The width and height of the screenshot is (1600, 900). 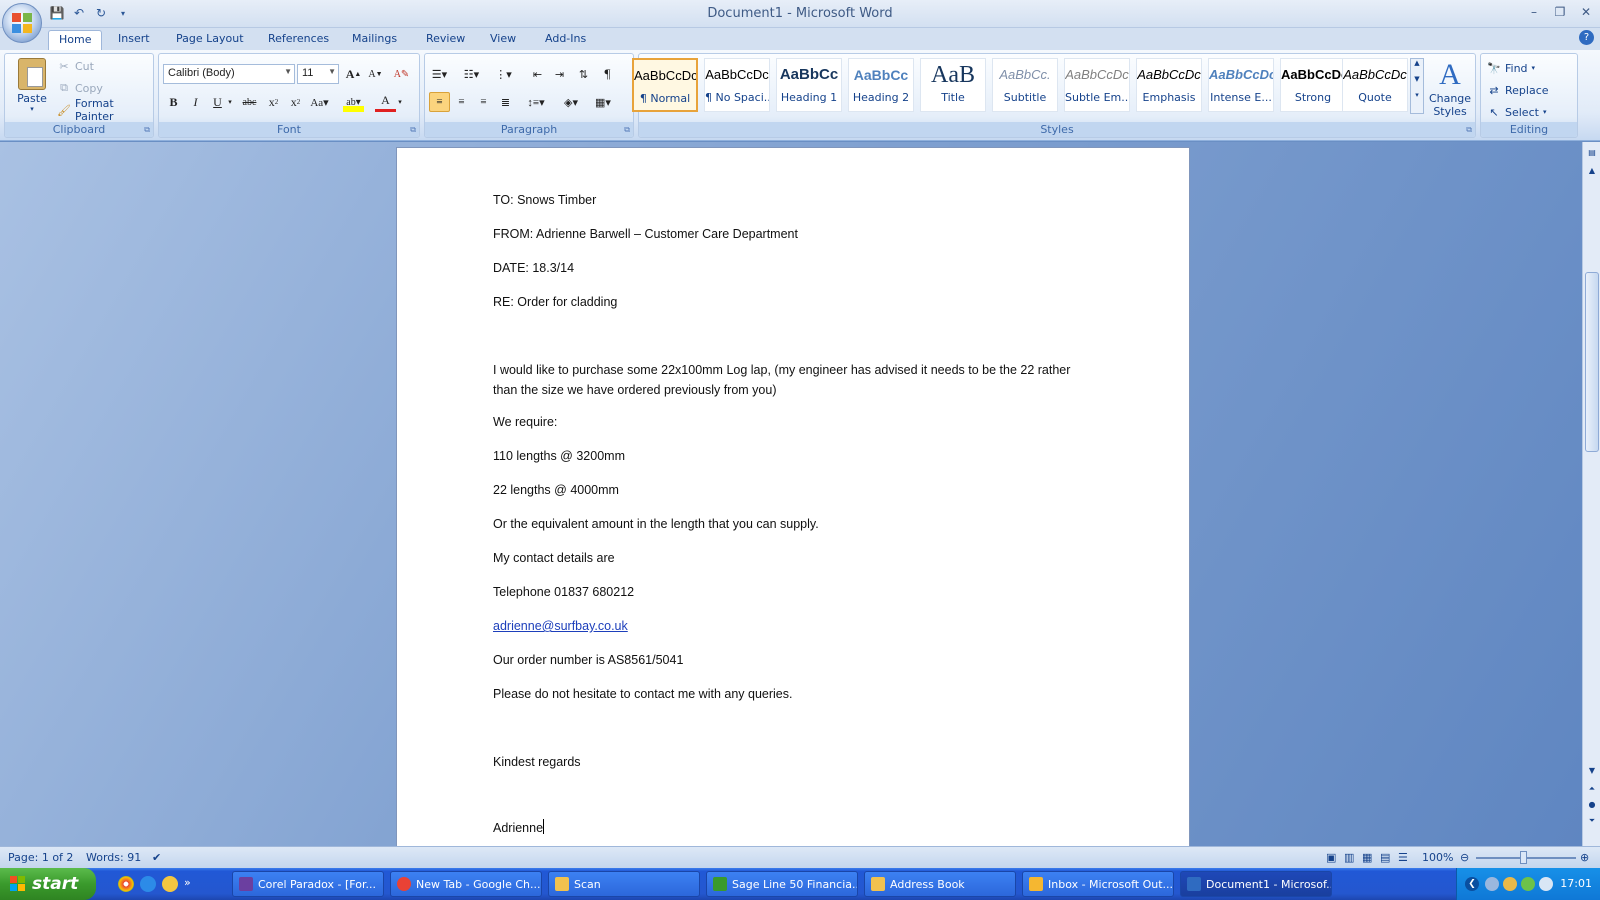 I want to click on web-layout-icon: ▦, so click(x=1367, y=857).